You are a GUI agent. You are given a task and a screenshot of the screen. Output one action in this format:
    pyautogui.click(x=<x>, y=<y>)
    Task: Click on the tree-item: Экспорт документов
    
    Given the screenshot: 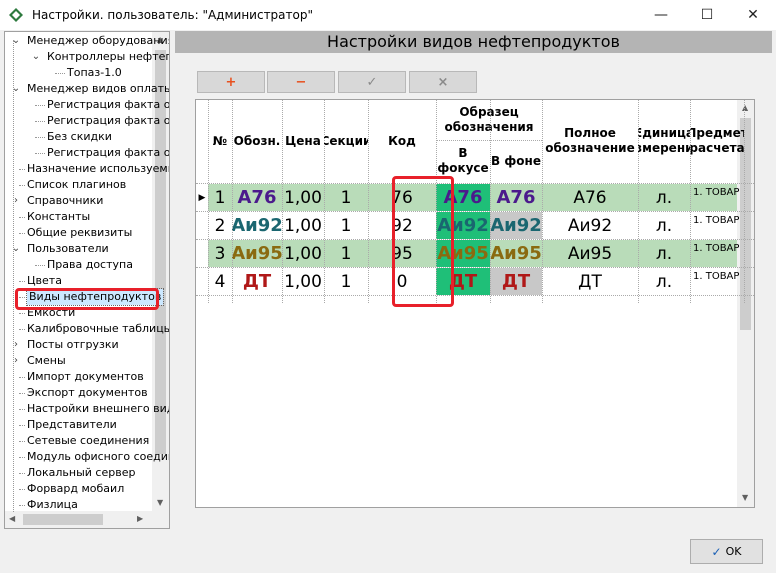 What is the action you would take?
    pyautogui.click(x=78, y=393)
    